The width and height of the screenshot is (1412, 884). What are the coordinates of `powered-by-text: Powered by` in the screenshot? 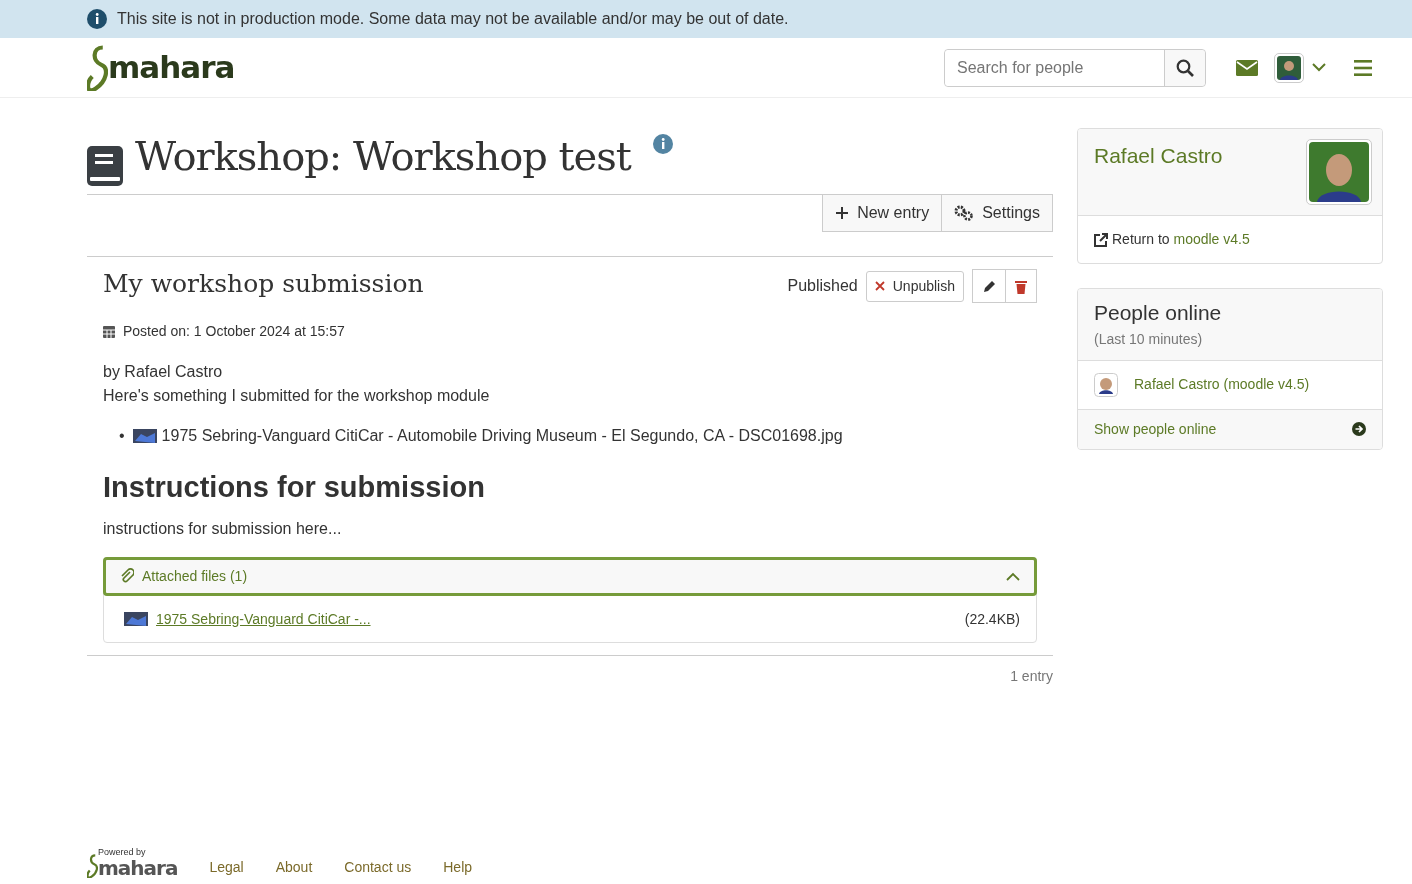 It's located at (122, 853).